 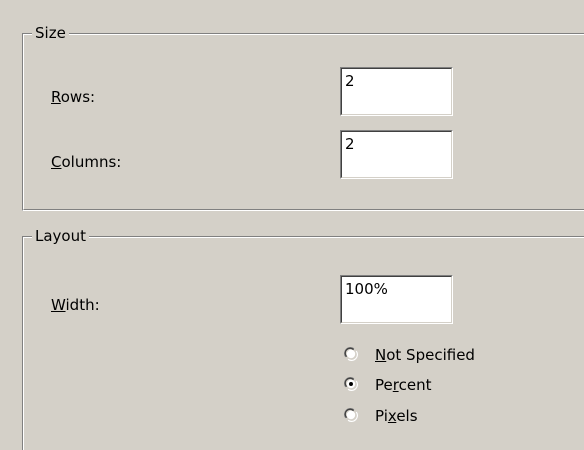 What do you see at coordinates (60, 236) in the screenshot?
I see `layout-group-legend: Layout` at bounding box center [60, 236].